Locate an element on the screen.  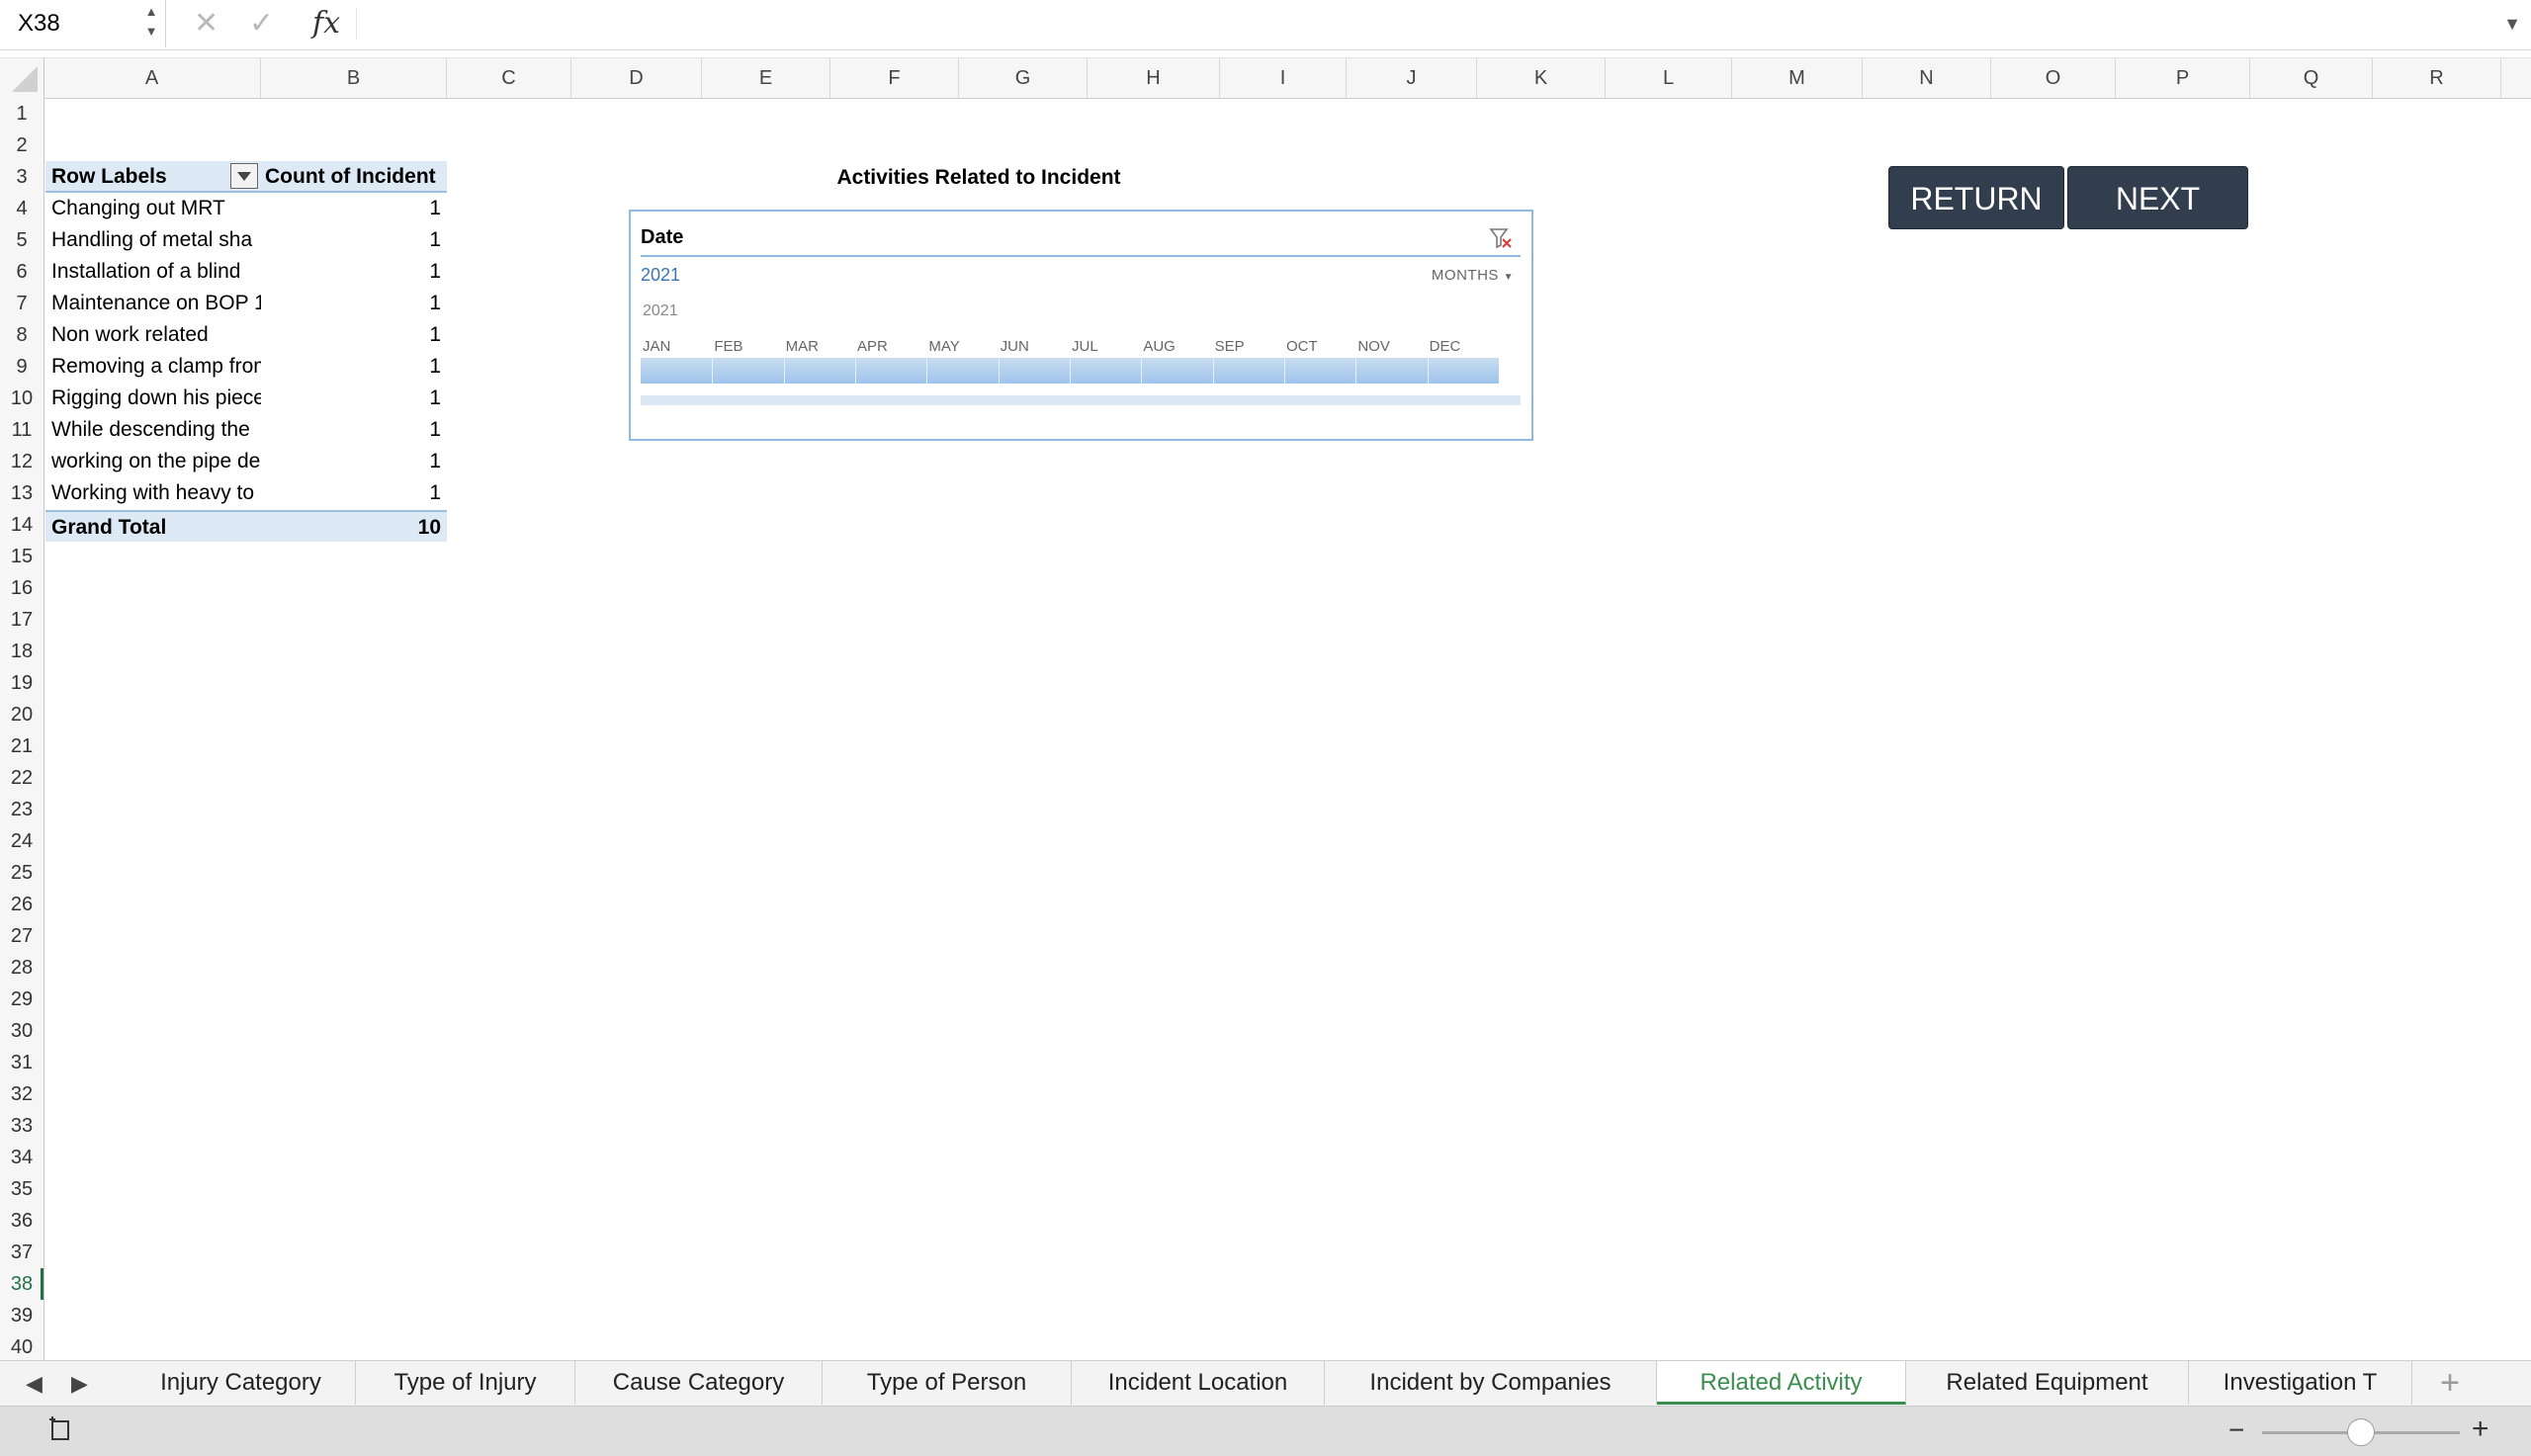
column-header: J is located at coordinates (1412, 78).